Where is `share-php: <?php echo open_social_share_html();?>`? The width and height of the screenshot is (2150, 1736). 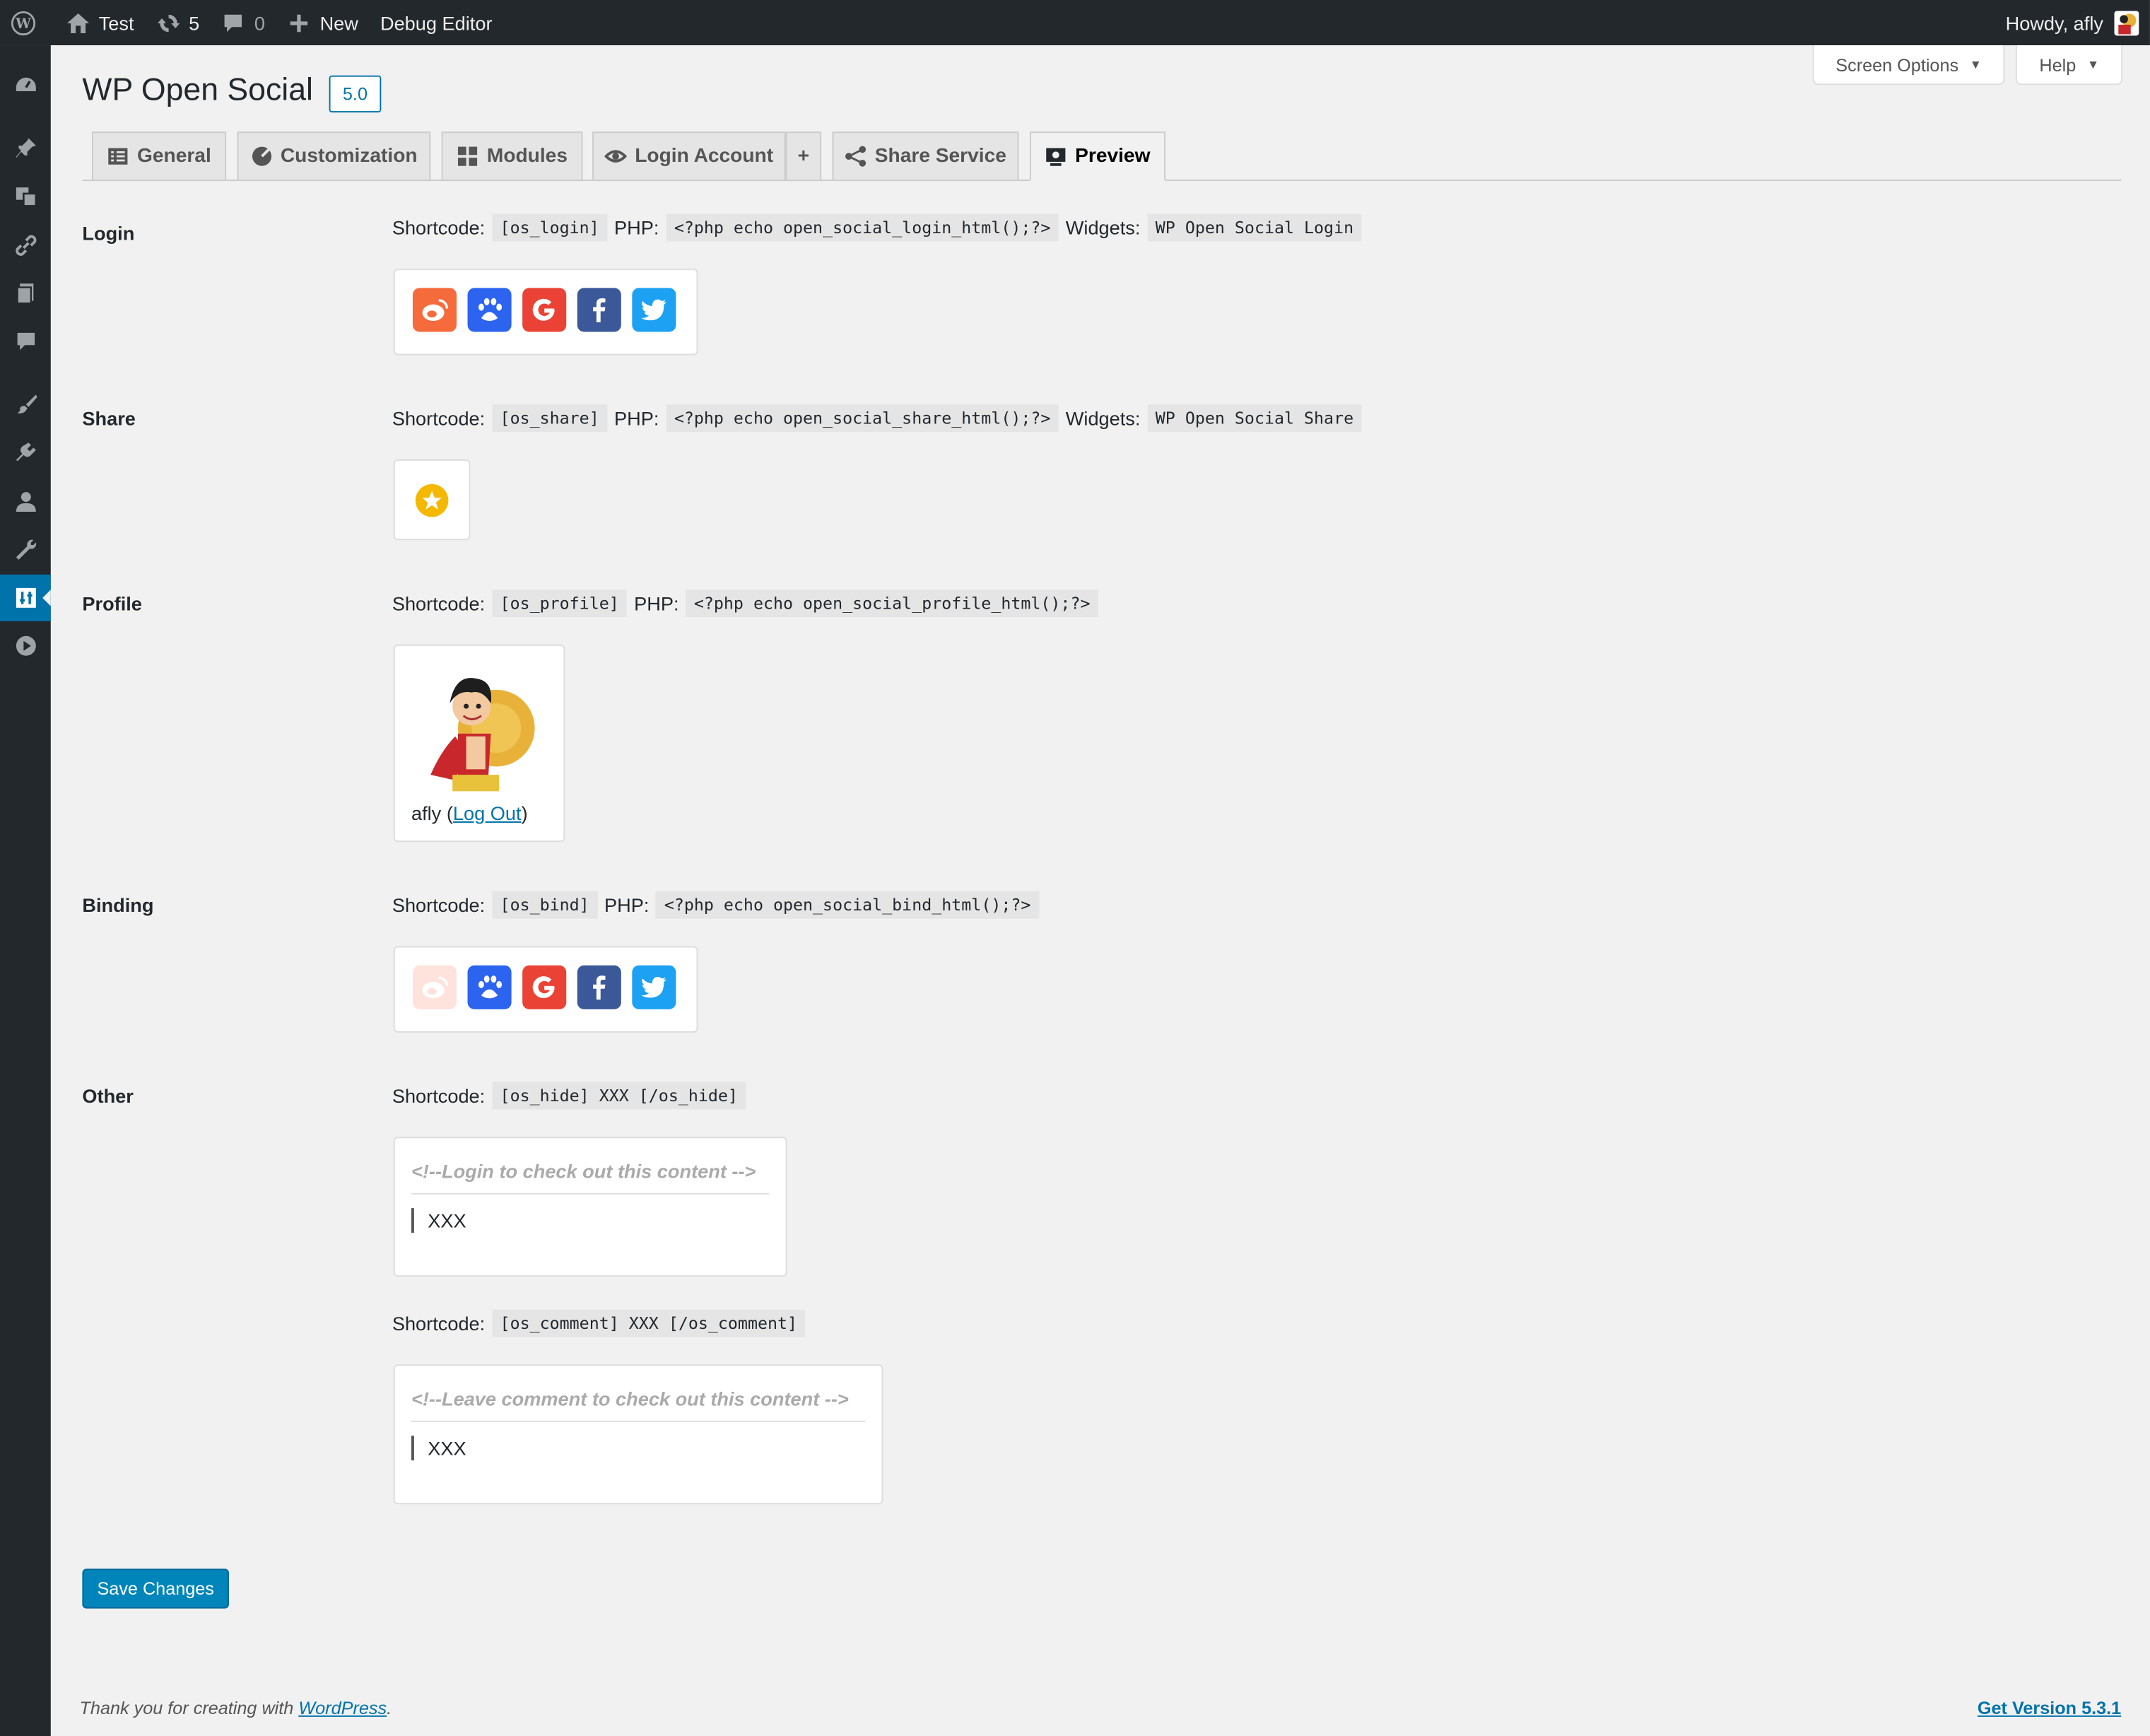
share-php: <?php echo open_social_share_html();?> is located at coordinates (862, 418).